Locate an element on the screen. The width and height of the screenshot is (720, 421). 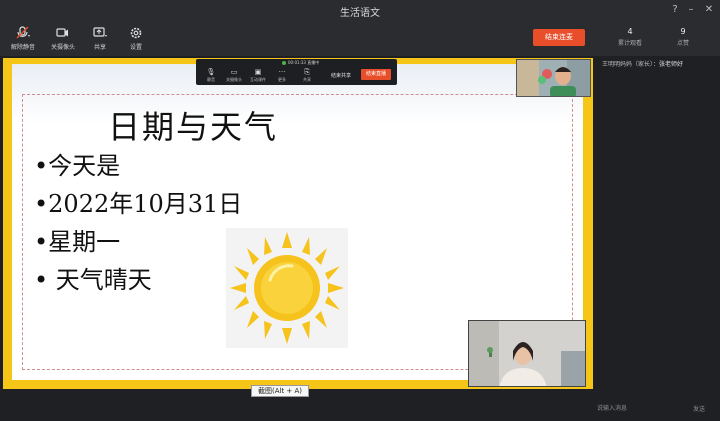
close-icon: ✕ is located at coordinates (709, 10).